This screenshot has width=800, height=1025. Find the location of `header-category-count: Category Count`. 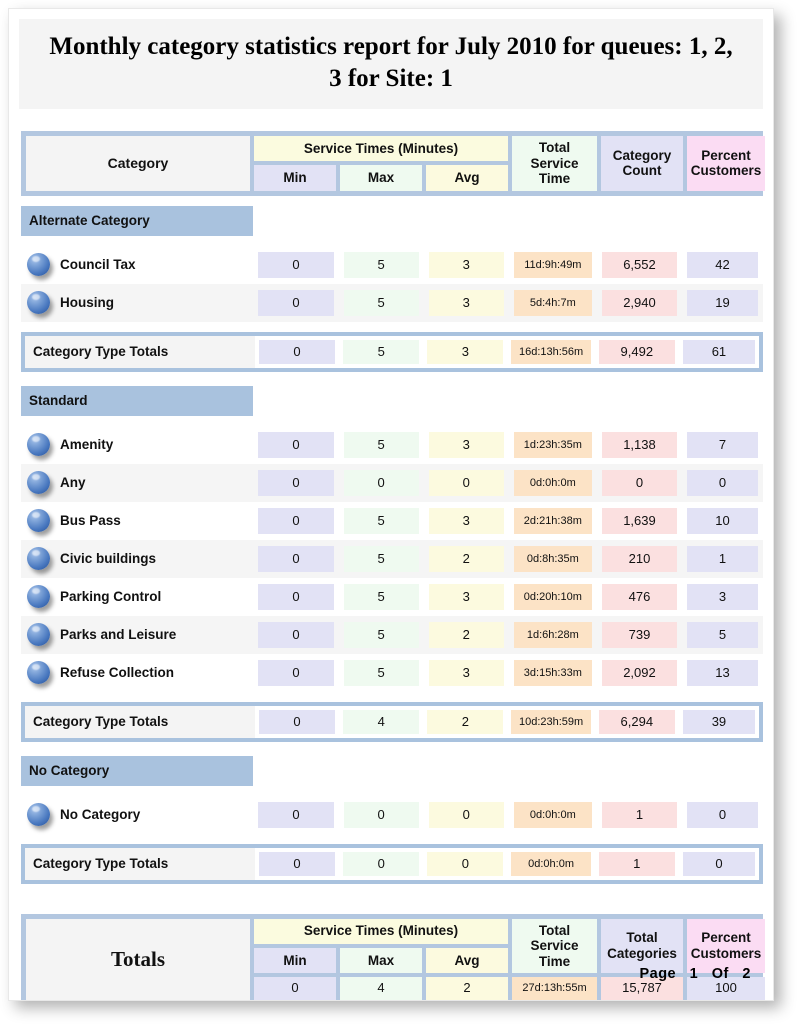

header-category-count: Category Count is located at coordinates (642, 163).